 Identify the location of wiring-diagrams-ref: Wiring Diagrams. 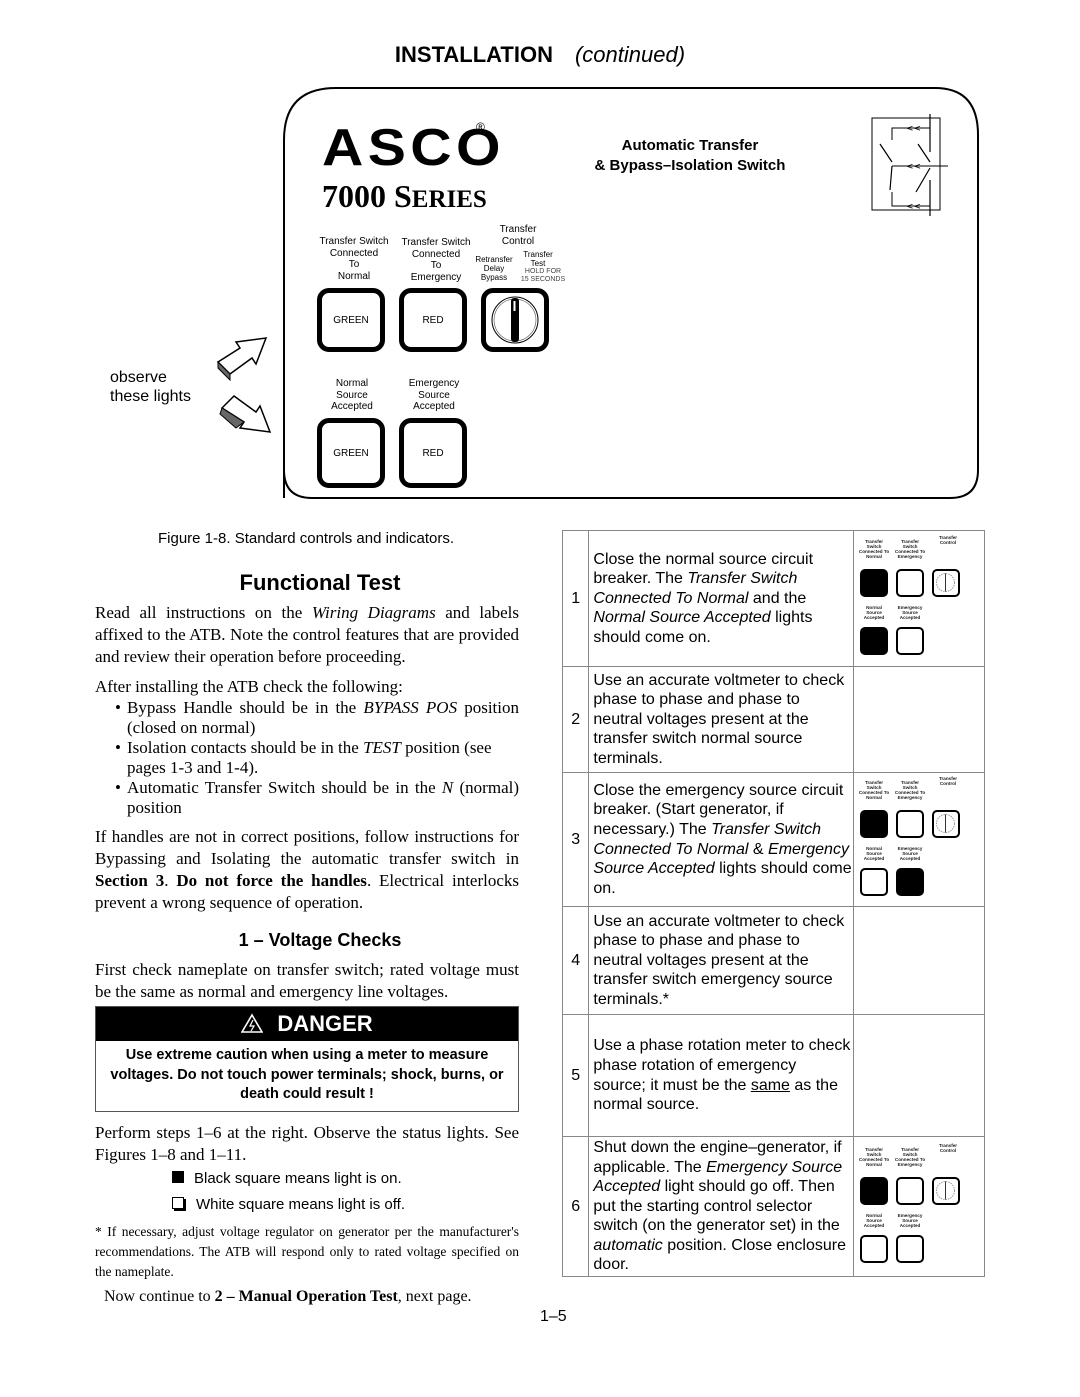
(373, 612).